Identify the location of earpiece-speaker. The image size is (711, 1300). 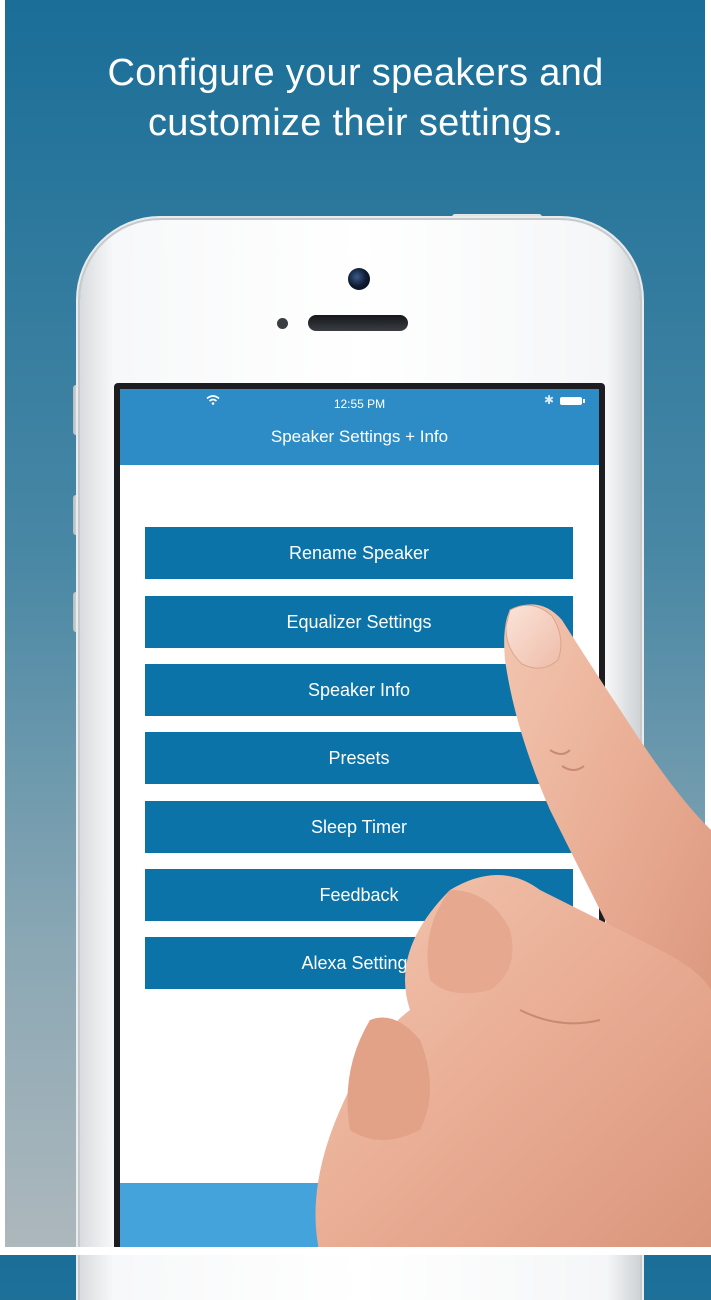
(358, 323).